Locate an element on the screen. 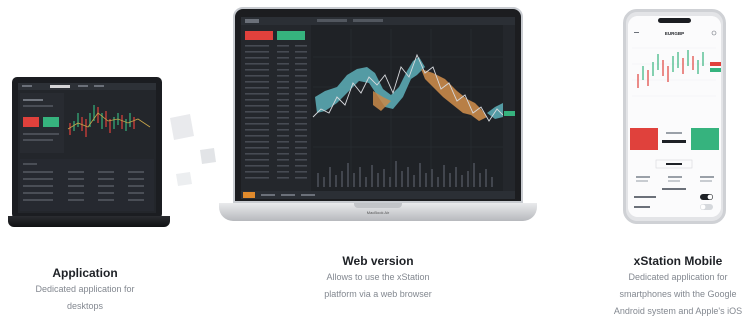 The width and height of the screenshot is (754, 335). desktop-app-screen is located at coordinates (87, 148).